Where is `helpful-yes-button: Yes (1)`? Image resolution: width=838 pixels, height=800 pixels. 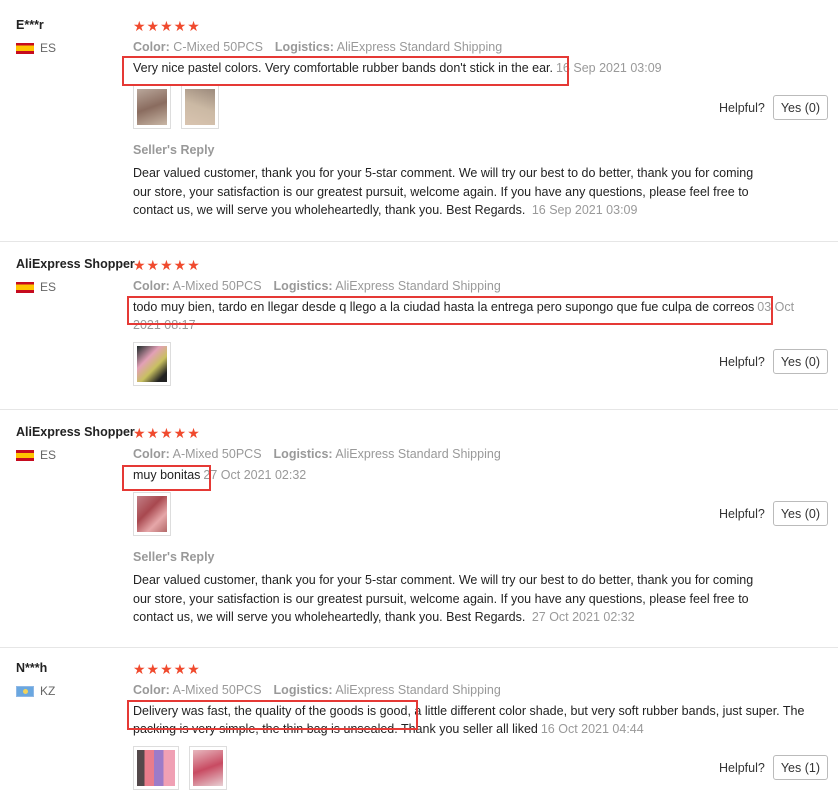 helpful-yes-button: Yes (1) is located at coordinates (800, 767).